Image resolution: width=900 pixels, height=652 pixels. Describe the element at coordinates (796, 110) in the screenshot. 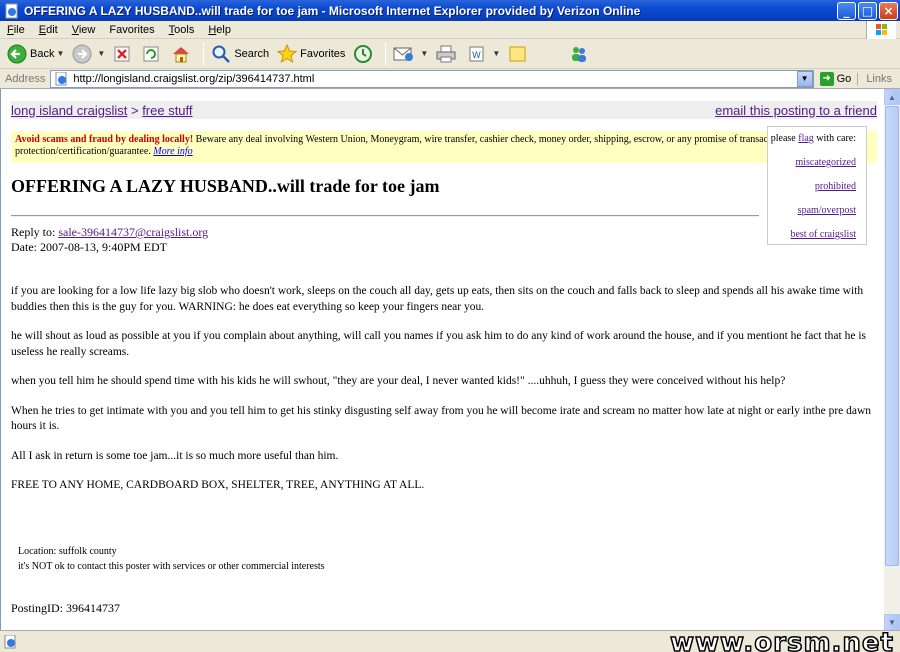

I see `email-posting-link: email this posting to a friend` at that location.